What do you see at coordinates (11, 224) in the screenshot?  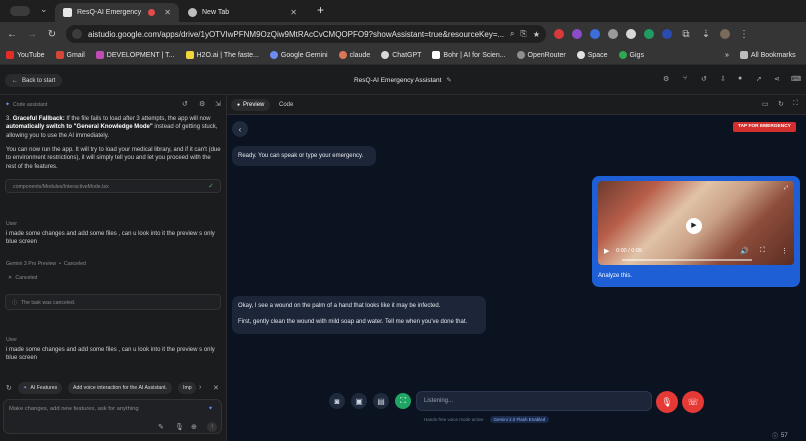 I see `user-label: User` at bounding box center [11, 224].